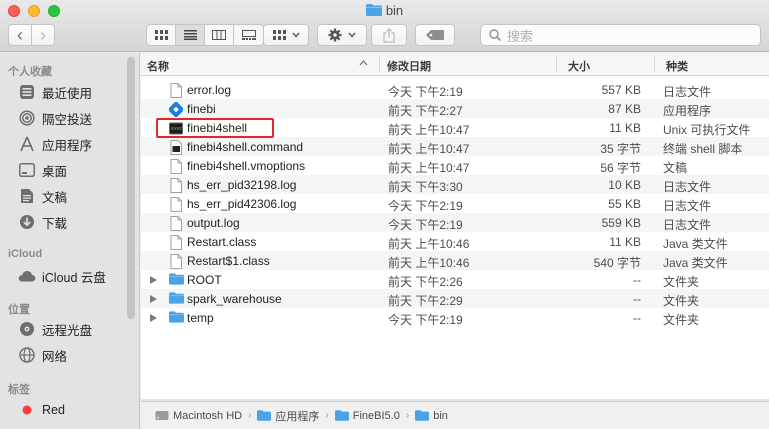 This screenshot has height=429, width=769. I want to click on column-header: 名称 修改日期 大小 种类, so click(455, 64).